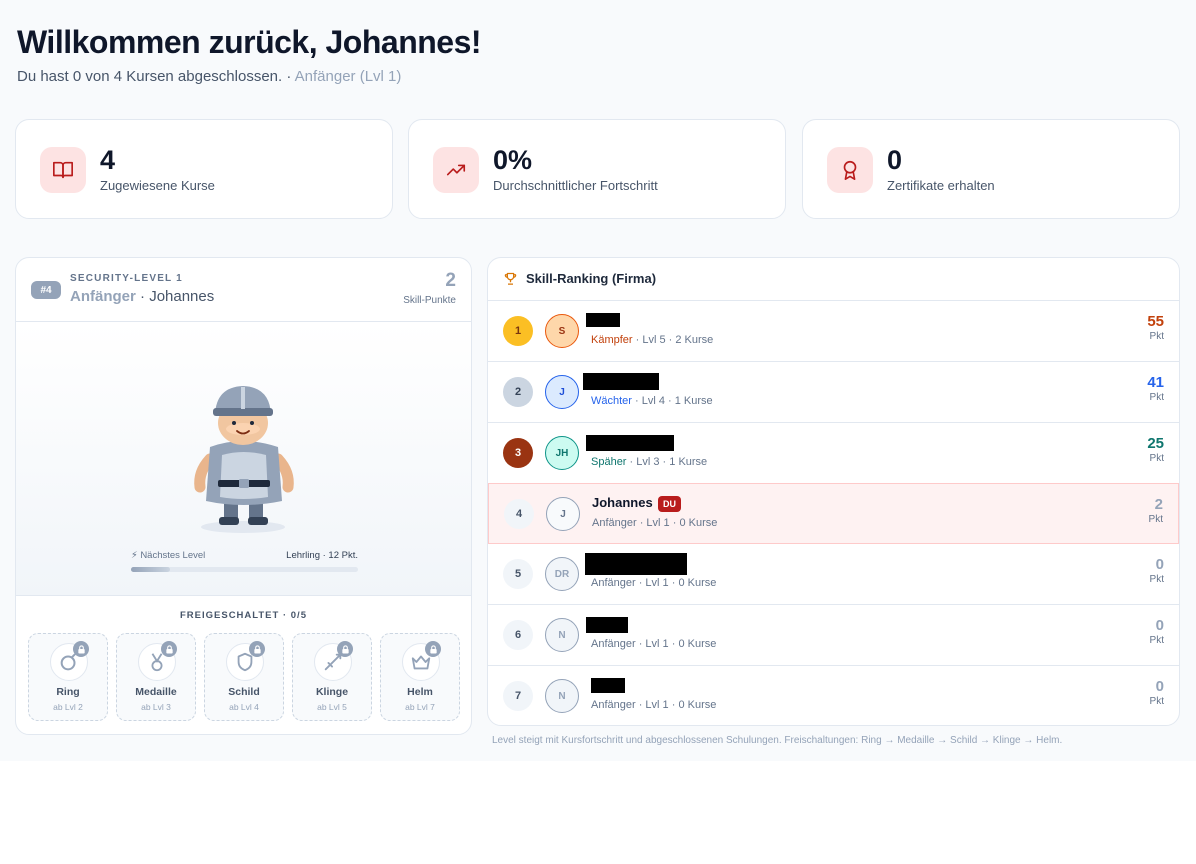  Describe the element at coordinates (126, 278) in the screenshot. I see `security-level-label: SECURITY-LEVEL 1` at that location.